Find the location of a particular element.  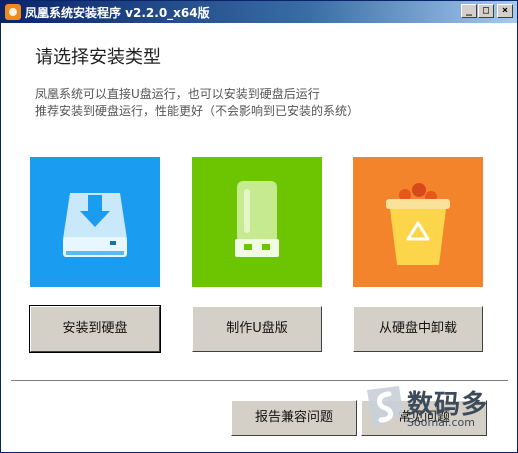

install-to-disk-button: 安装到硬盘 is located at coordinates (95, 329).